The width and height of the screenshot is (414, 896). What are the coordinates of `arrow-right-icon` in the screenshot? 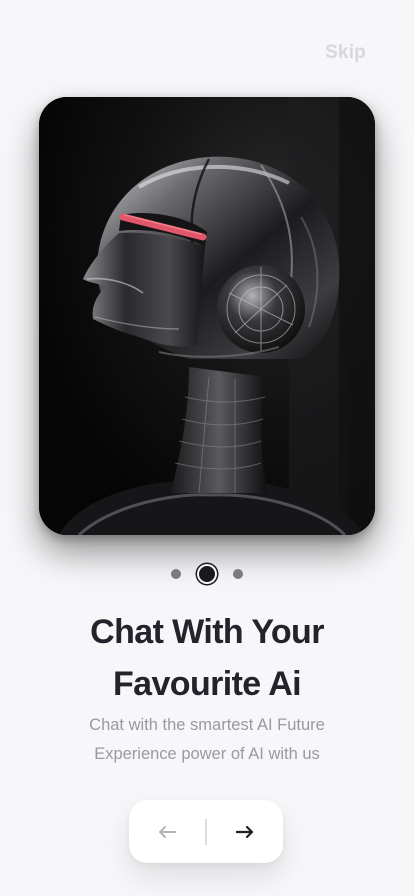 It's located at (244, 831).